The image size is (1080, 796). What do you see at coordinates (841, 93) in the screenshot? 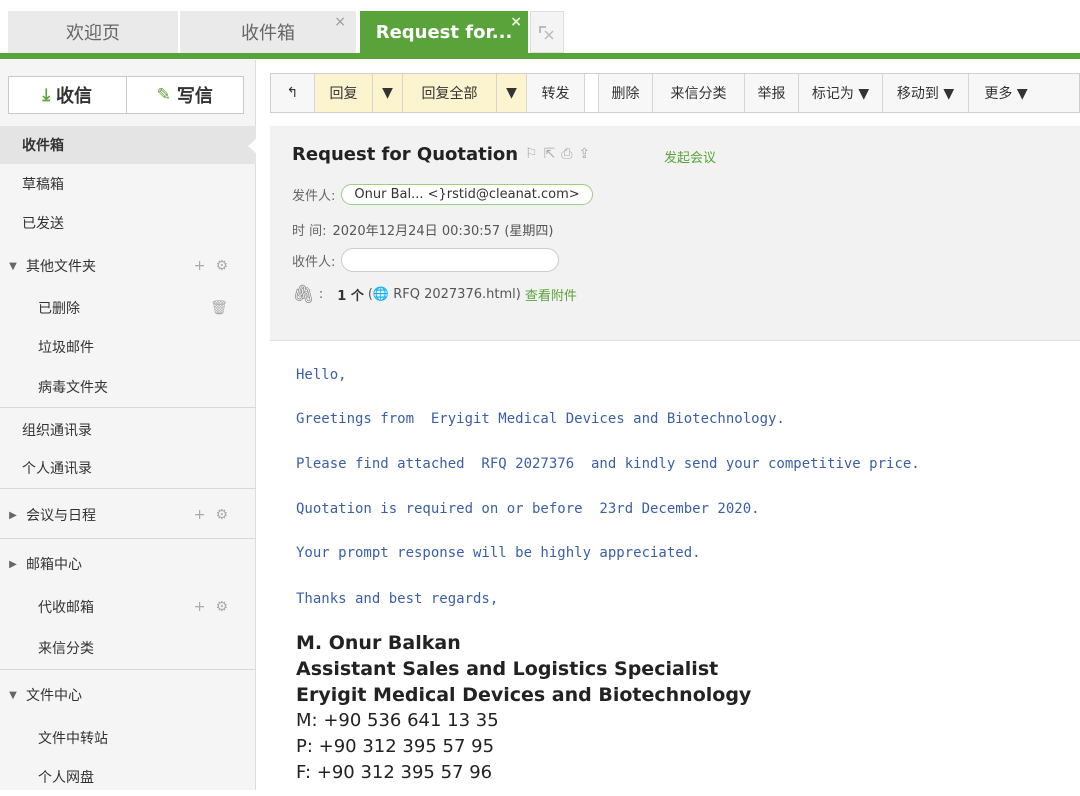
I see `mark-as-button: 标记为 ▼` at bounding box center [841, 93].